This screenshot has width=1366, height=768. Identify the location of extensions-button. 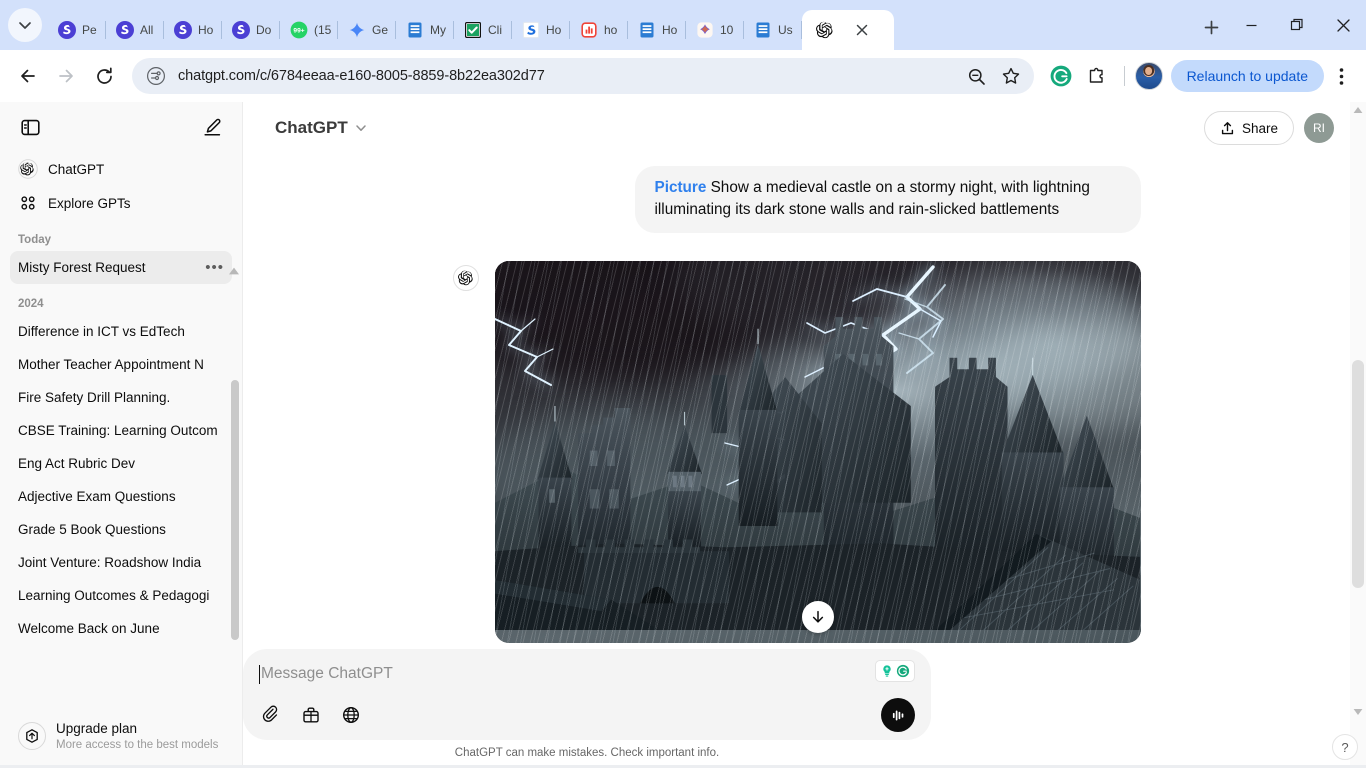
(1097, 76).